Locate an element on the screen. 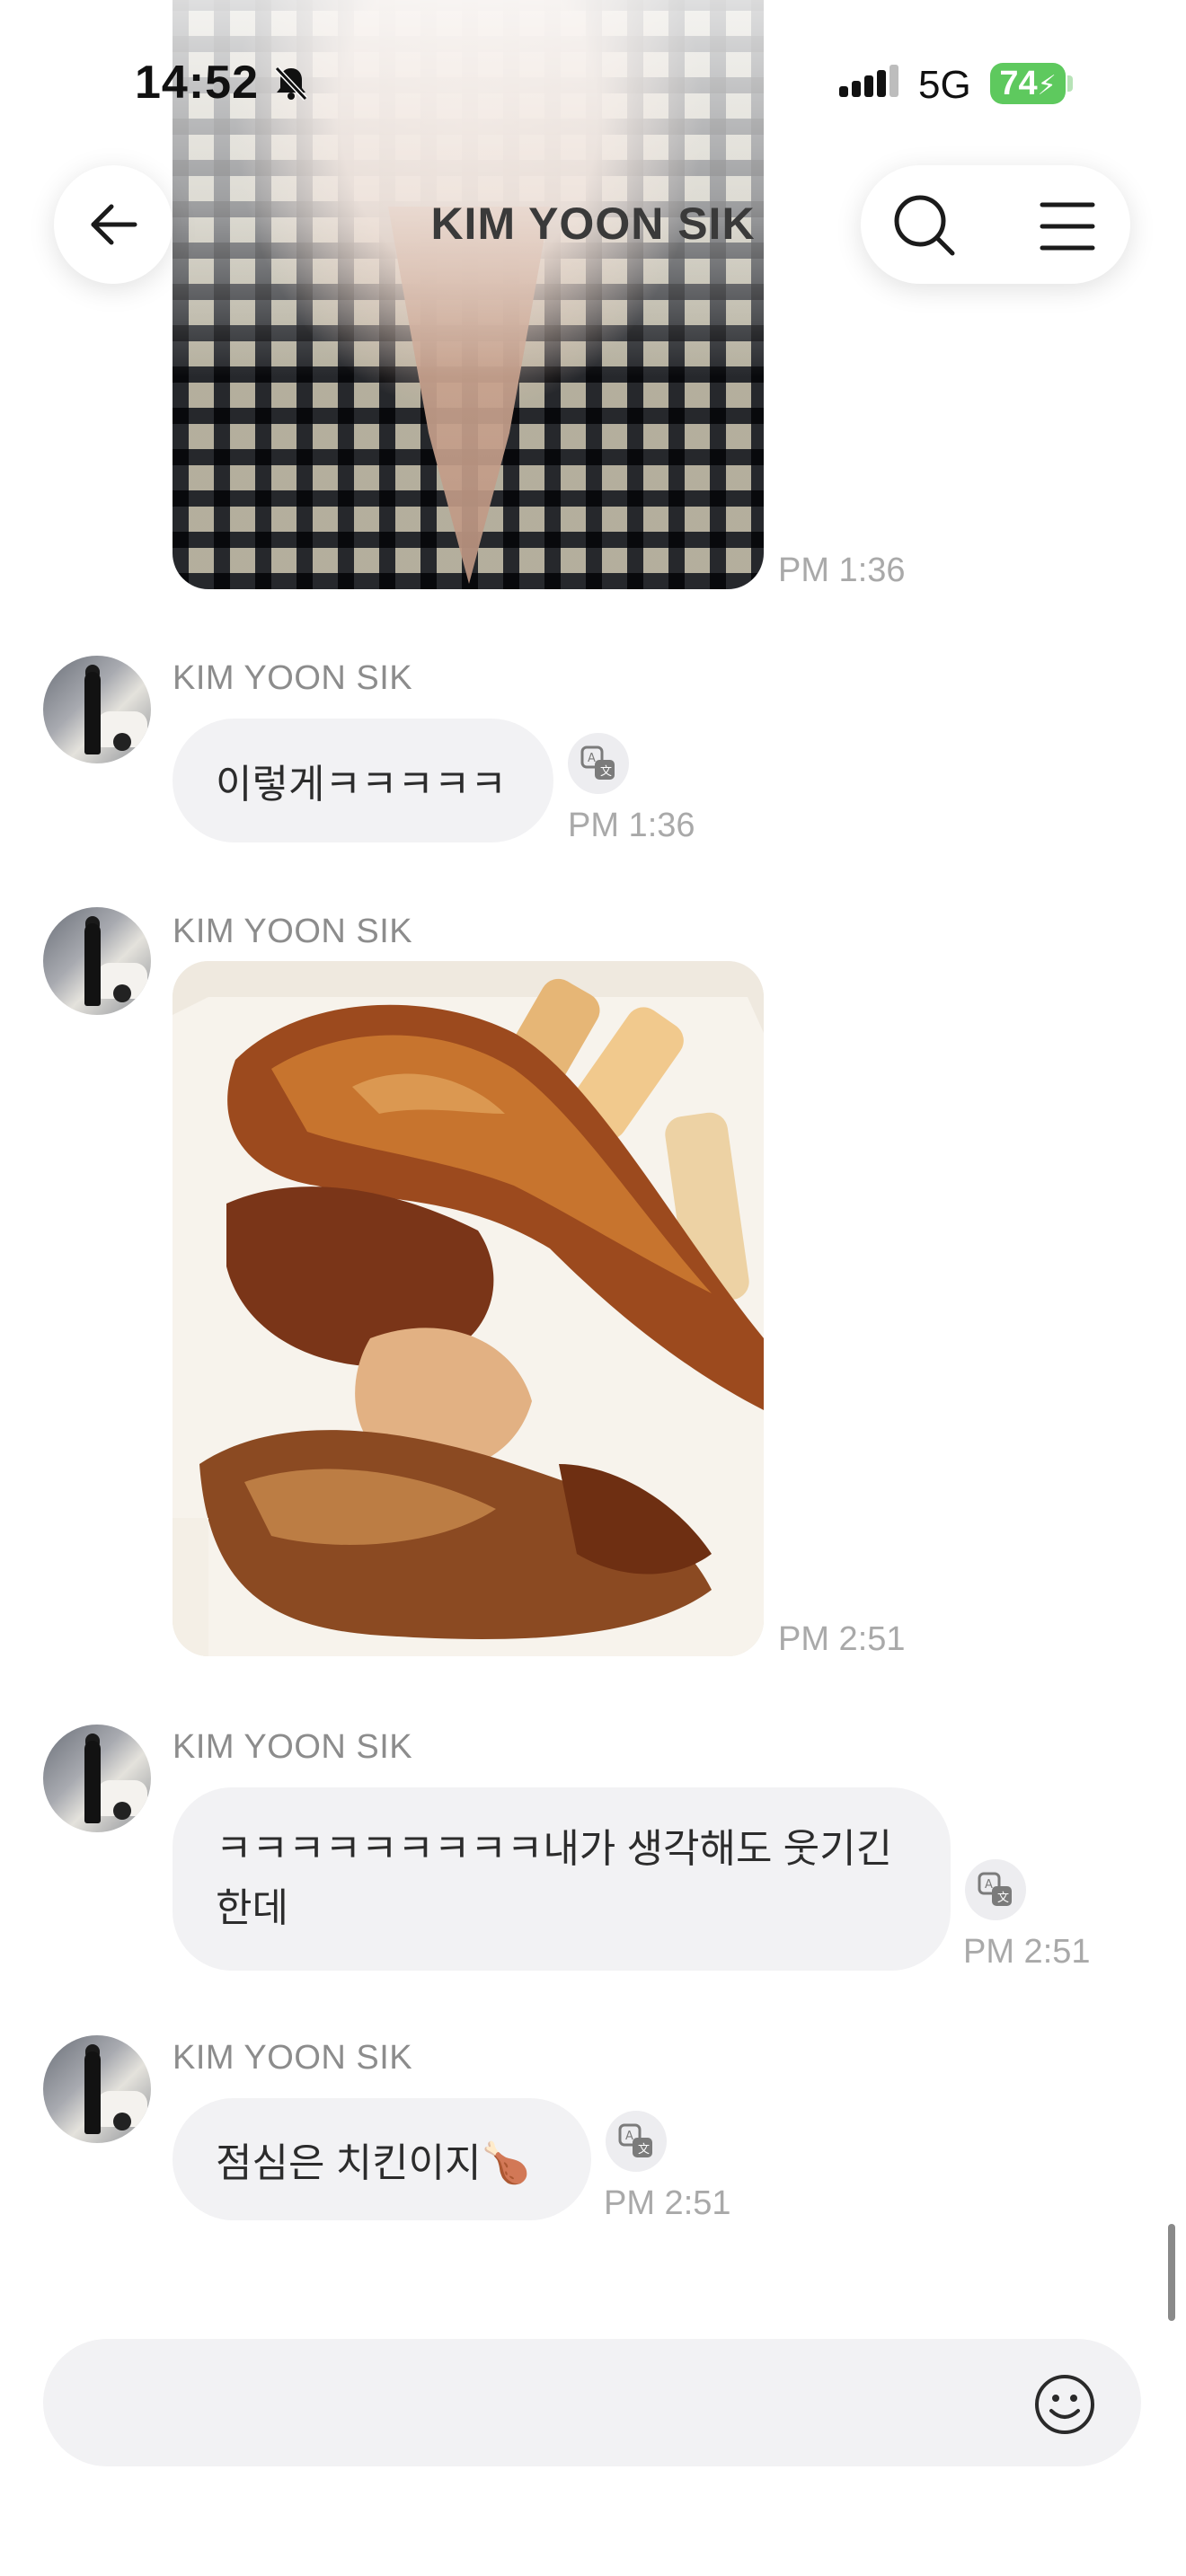  bell-slash-icon is located at coordinates (291, 83).